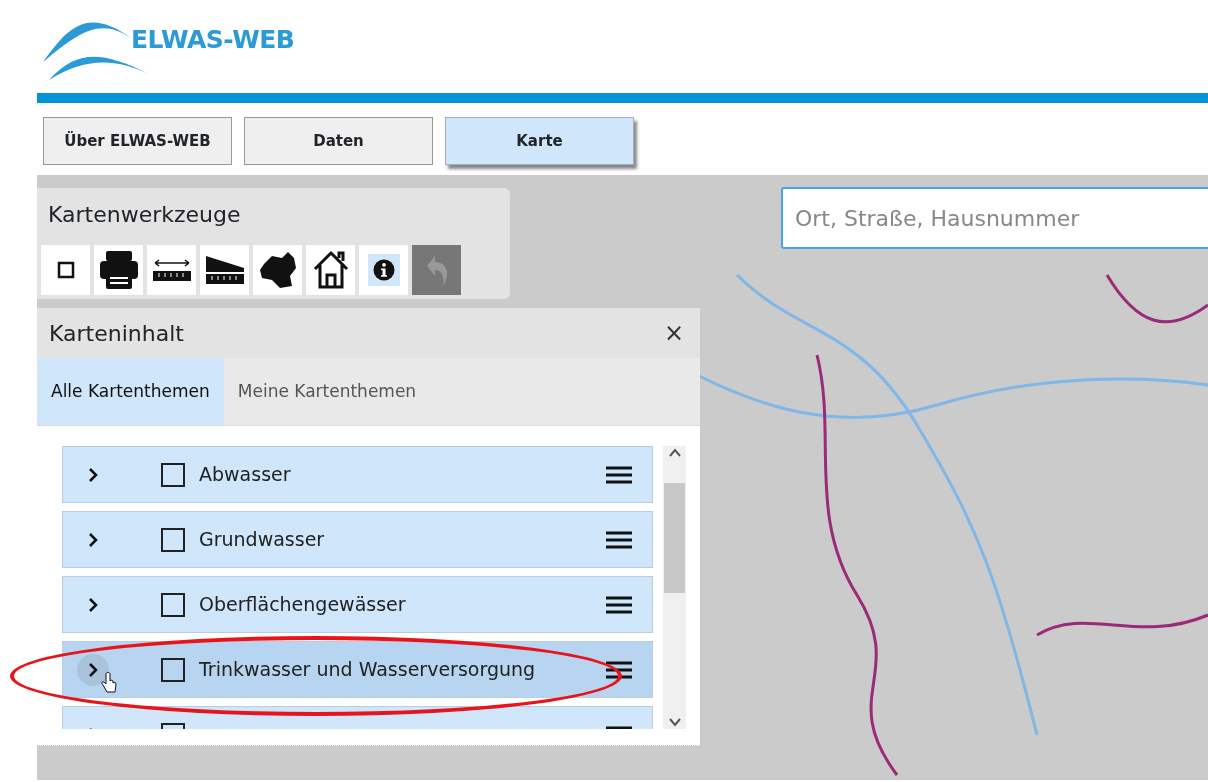 Image resolution: width=1208 pixels, height=782 pixels. Describe the element at coordinates (539, 141) in the screenshot. I see `nav-tab: Karte` at that location.